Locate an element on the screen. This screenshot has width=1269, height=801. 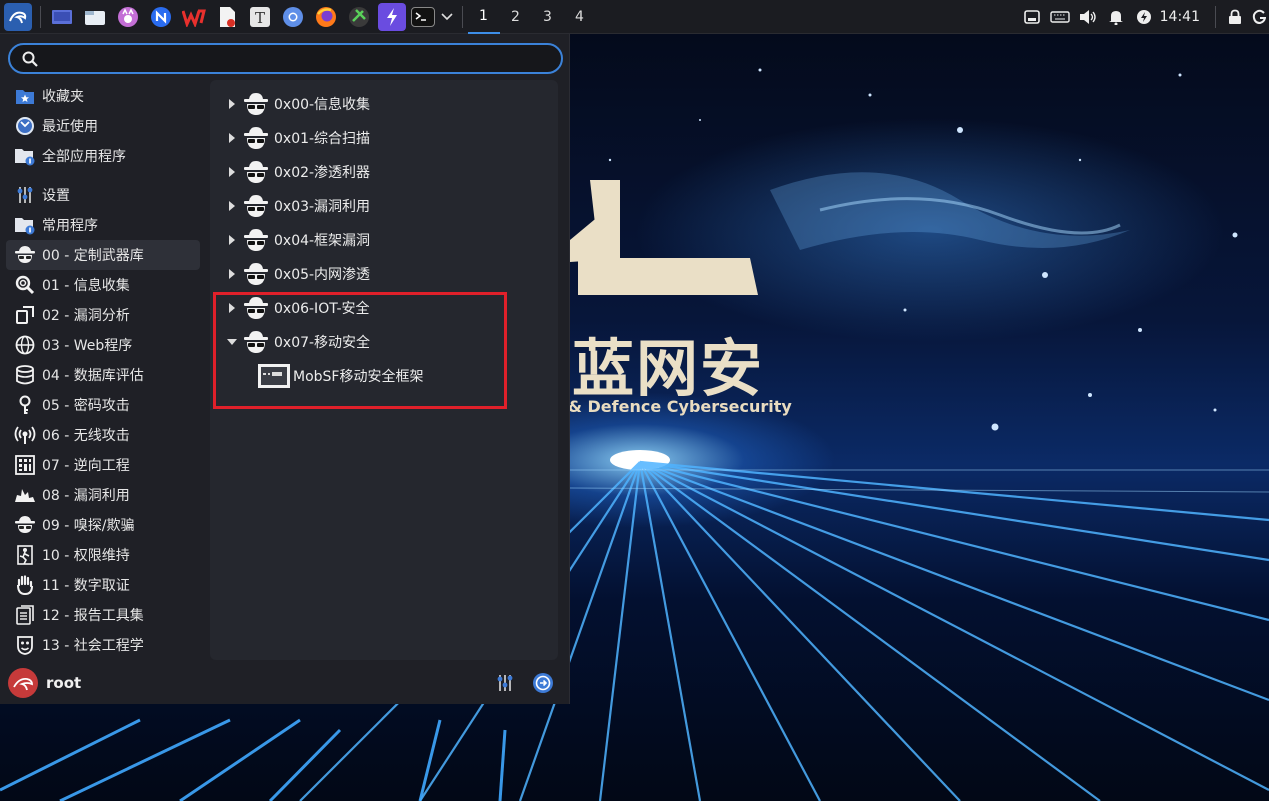
app-folder-label: 0x02-渗透利器 is located at coordinates (322, 173).